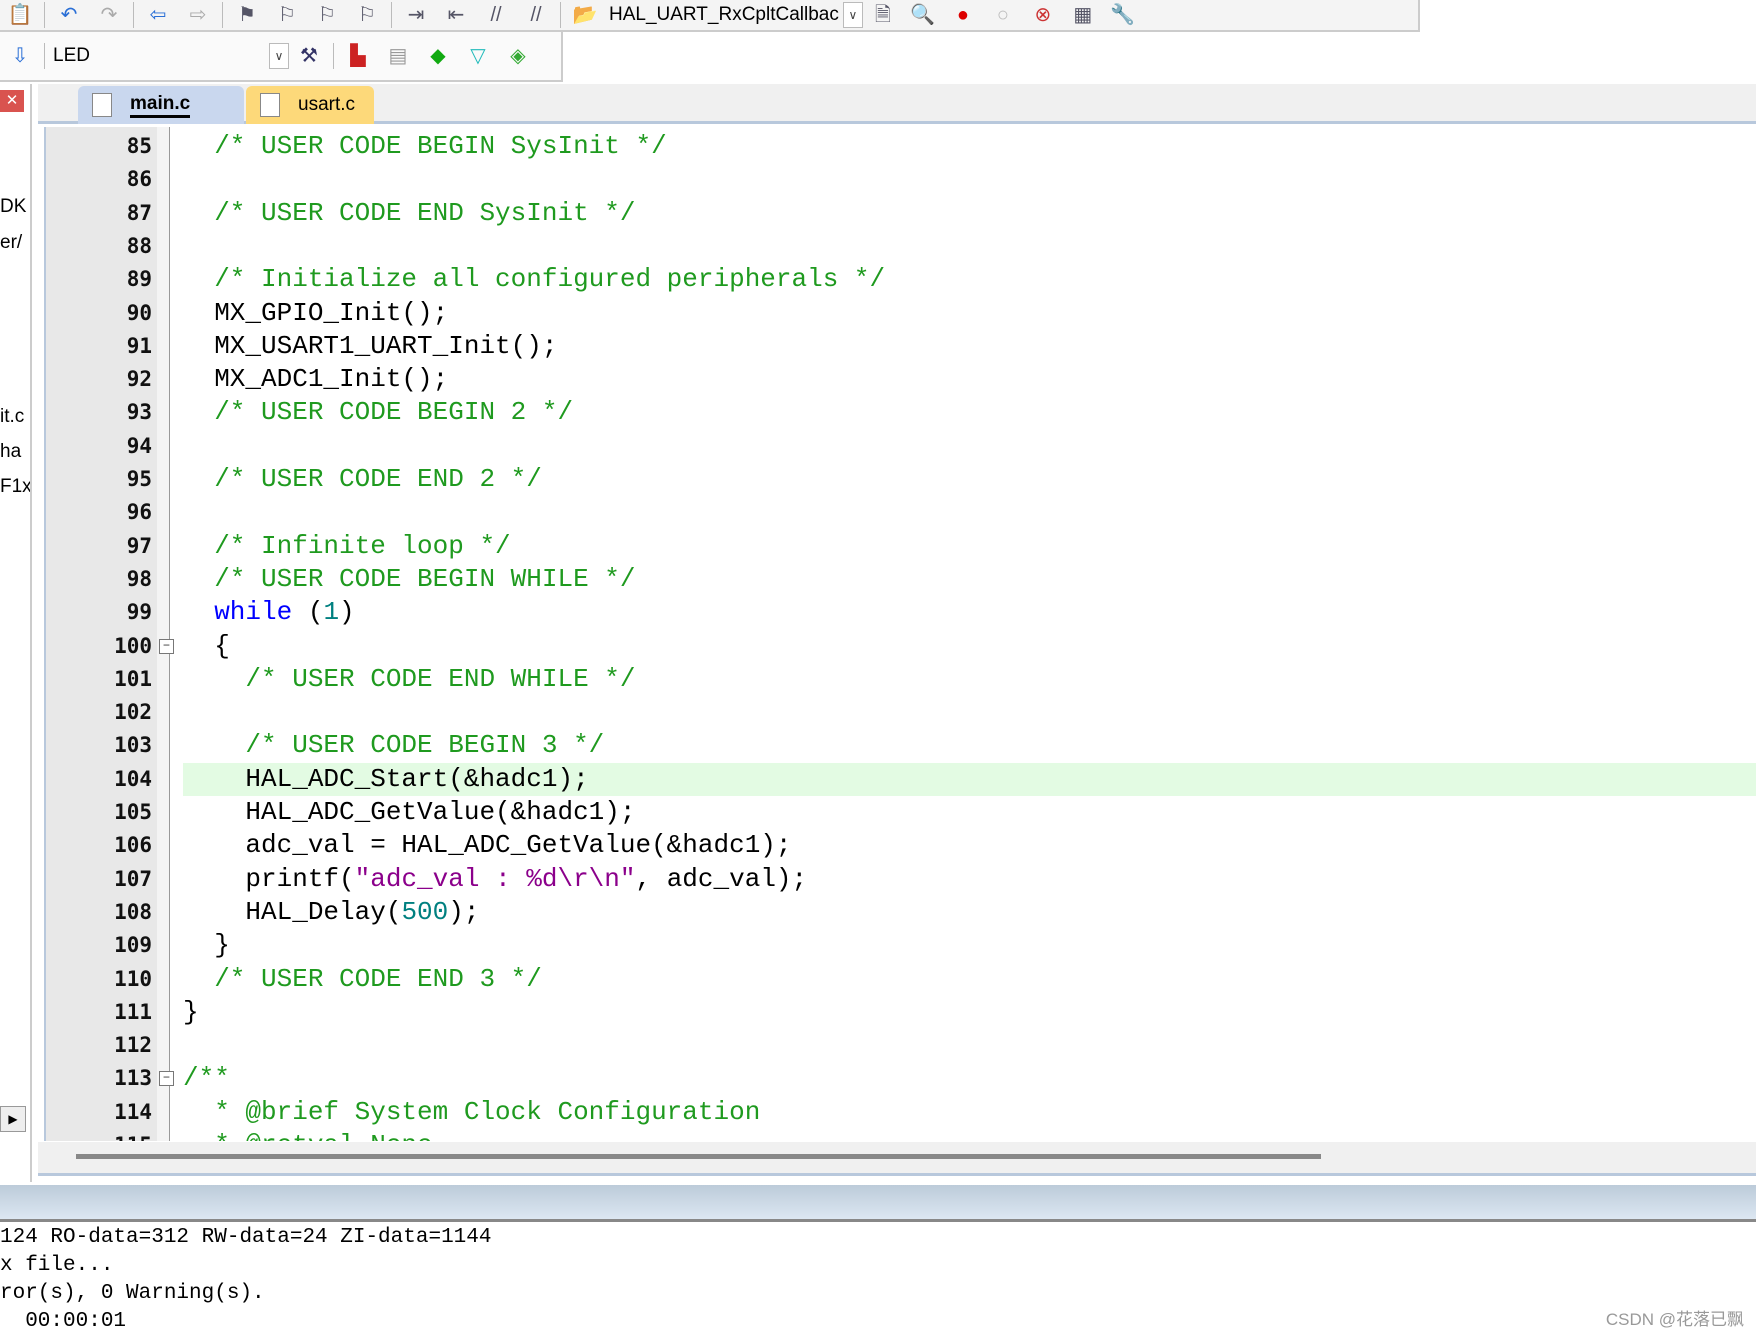 This screenshot has height=1340, width=1756. Describe the element at coordinates (198, 15) in the screenshot. I see `forward-icon: ⇨` at that location.